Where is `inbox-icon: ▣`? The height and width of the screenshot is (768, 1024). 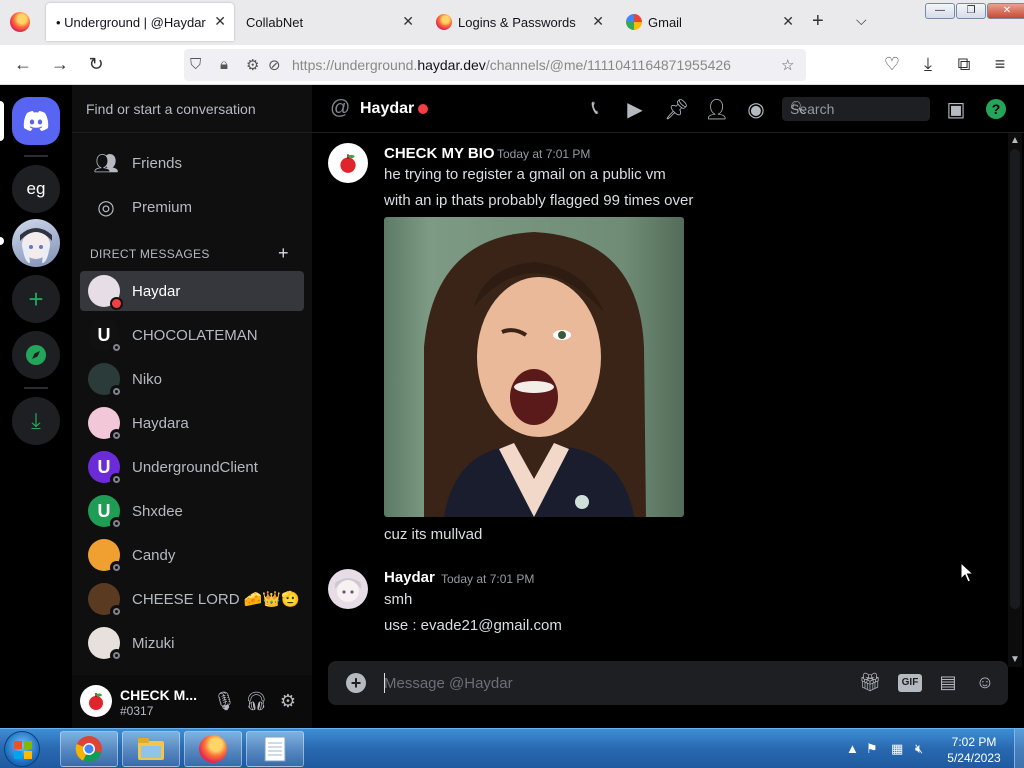 inbox-icon: ▣ is located at coordinates (956, 109).